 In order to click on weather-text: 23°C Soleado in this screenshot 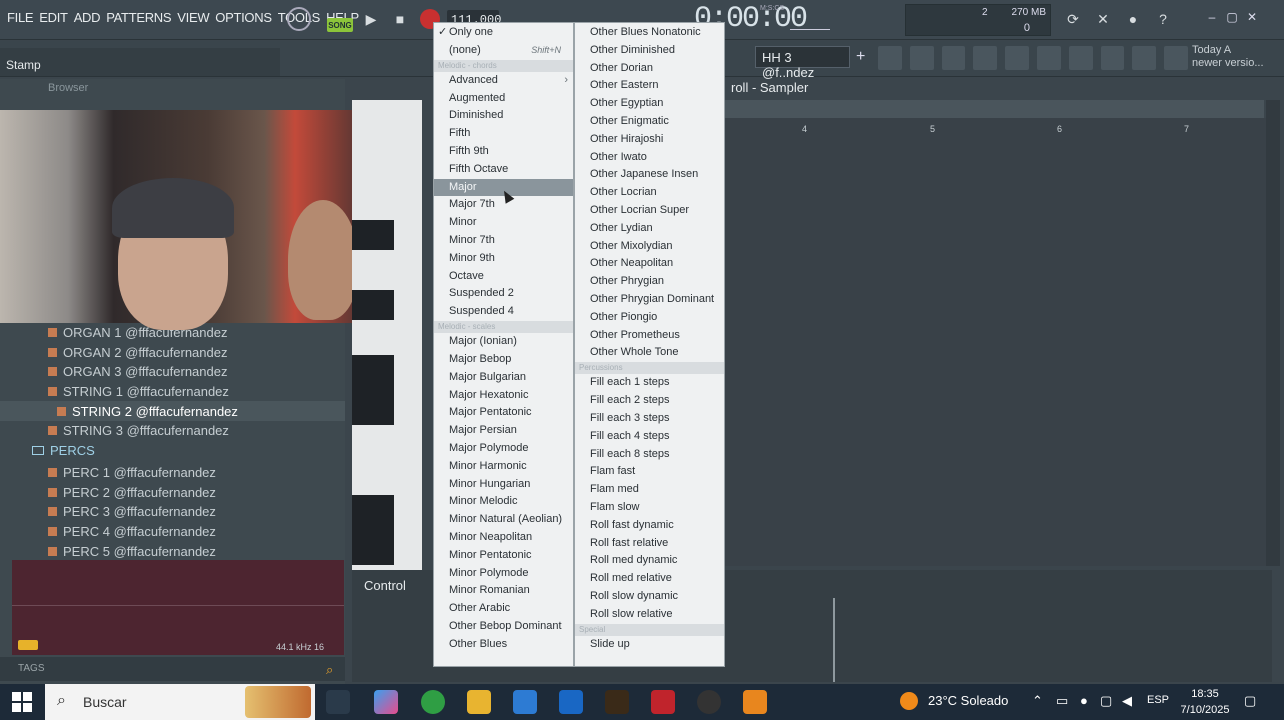, I will do `click(968, 700)`.